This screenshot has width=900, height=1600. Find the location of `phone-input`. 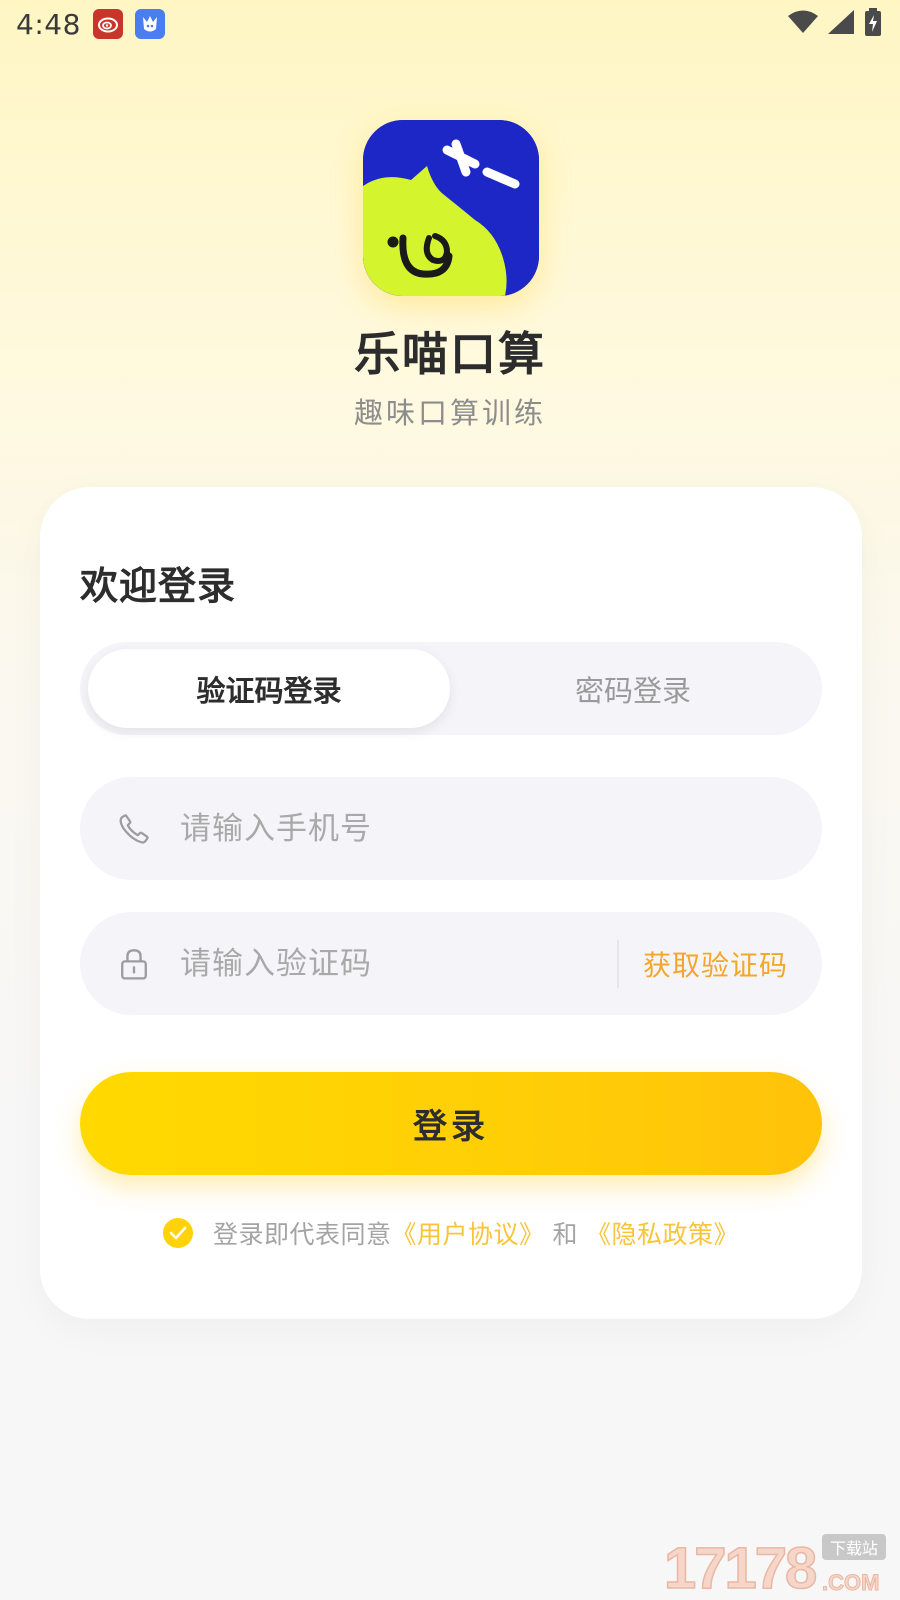

phone-input is located at coordinates (501, 828).